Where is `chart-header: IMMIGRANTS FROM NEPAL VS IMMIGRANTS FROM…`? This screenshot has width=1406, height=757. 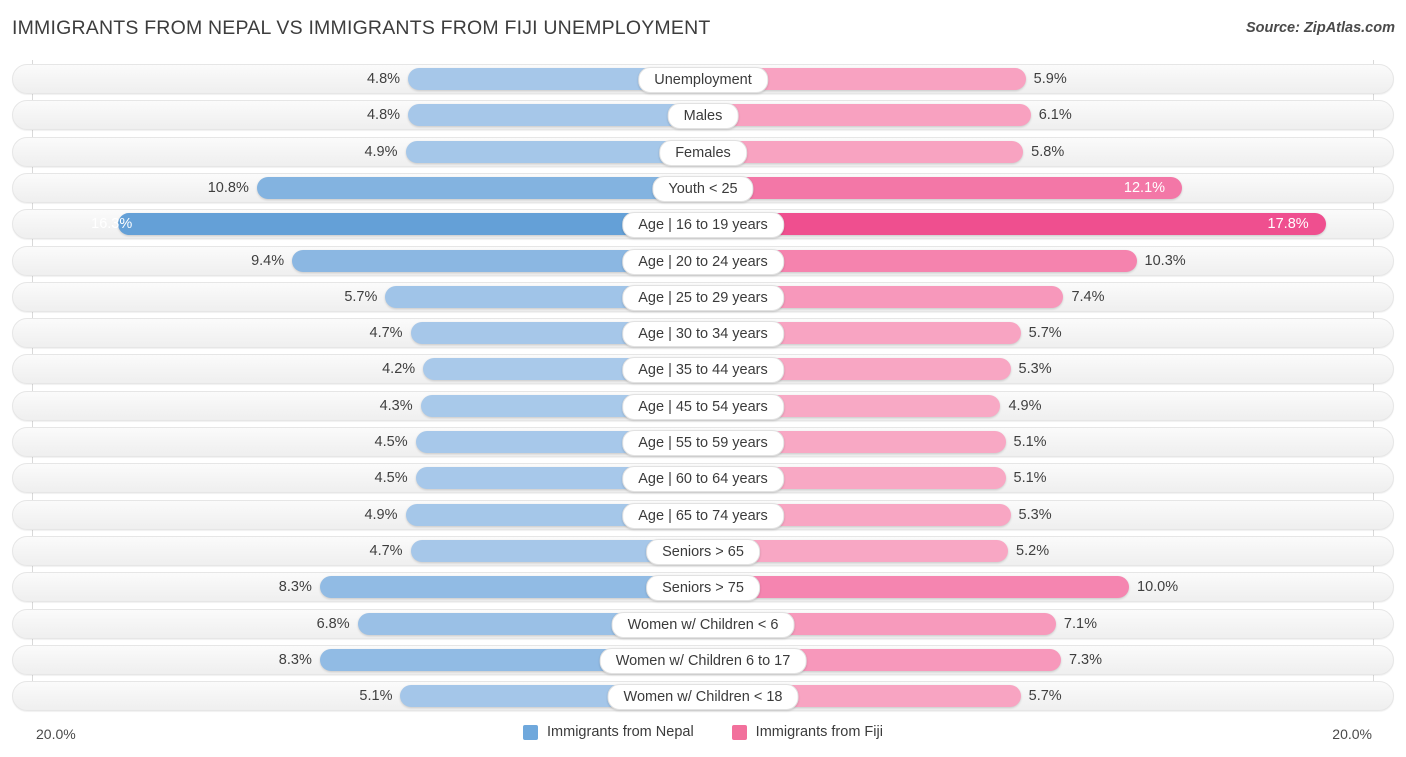 chart-header: IMMIGRANTS FROM NEPAL VS IMMIGRANTS FROM… is located at coordinates (703, 28).